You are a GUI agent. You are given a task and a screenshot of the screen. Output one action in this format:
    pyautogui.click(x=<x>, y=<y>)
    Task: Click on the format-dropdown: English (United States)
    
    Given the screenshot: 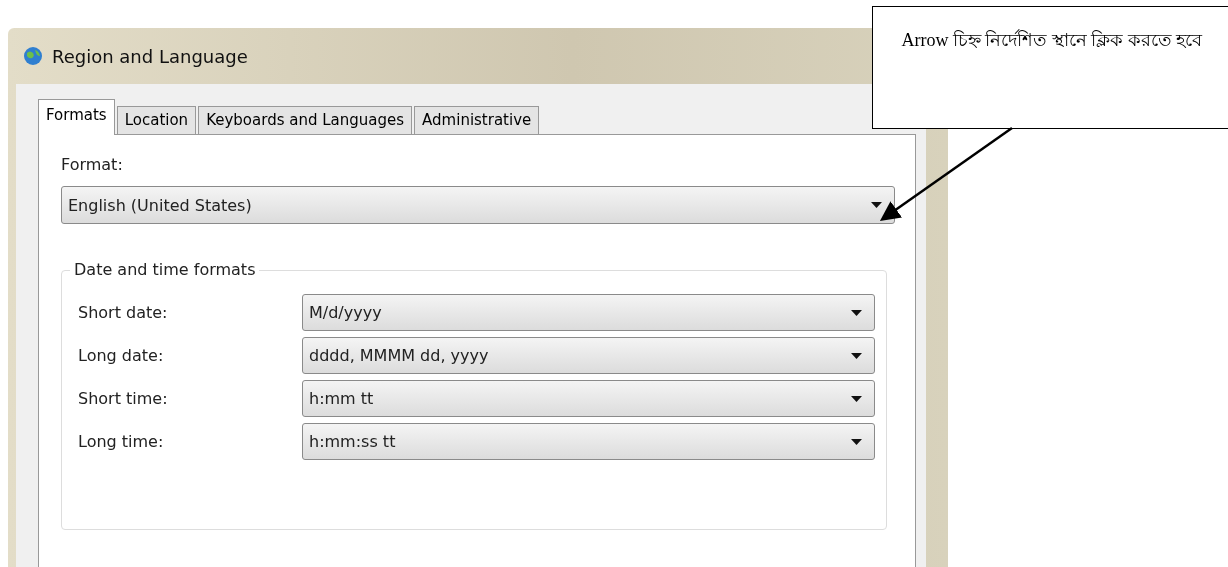 What is the action you would take?
    pyautogui.click(x=478, y=205)
    